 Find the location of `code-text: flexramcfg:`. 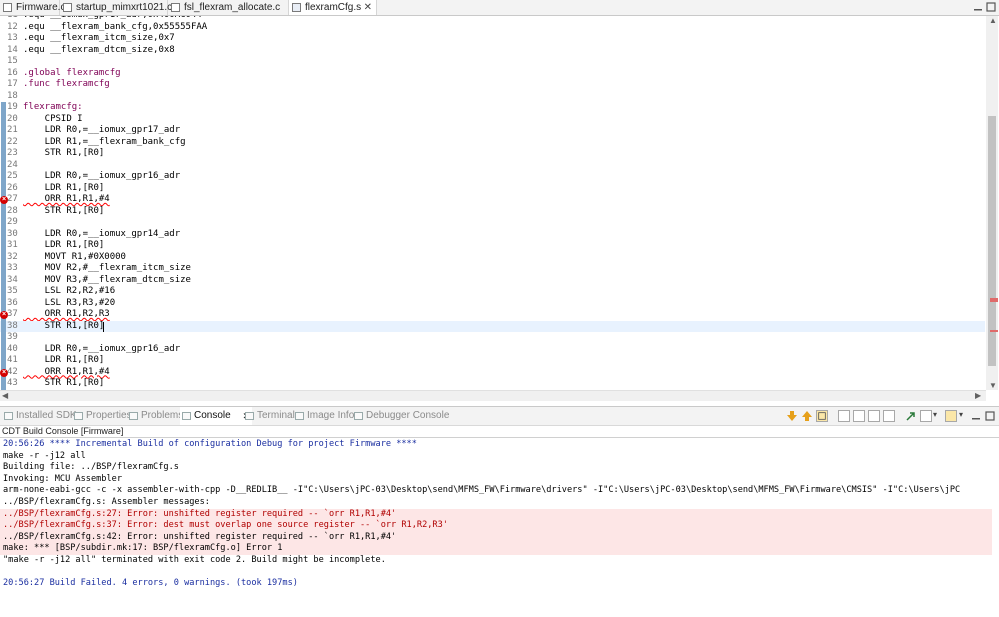

code-text: flexramcfg: is located at coordinates (53, 108).